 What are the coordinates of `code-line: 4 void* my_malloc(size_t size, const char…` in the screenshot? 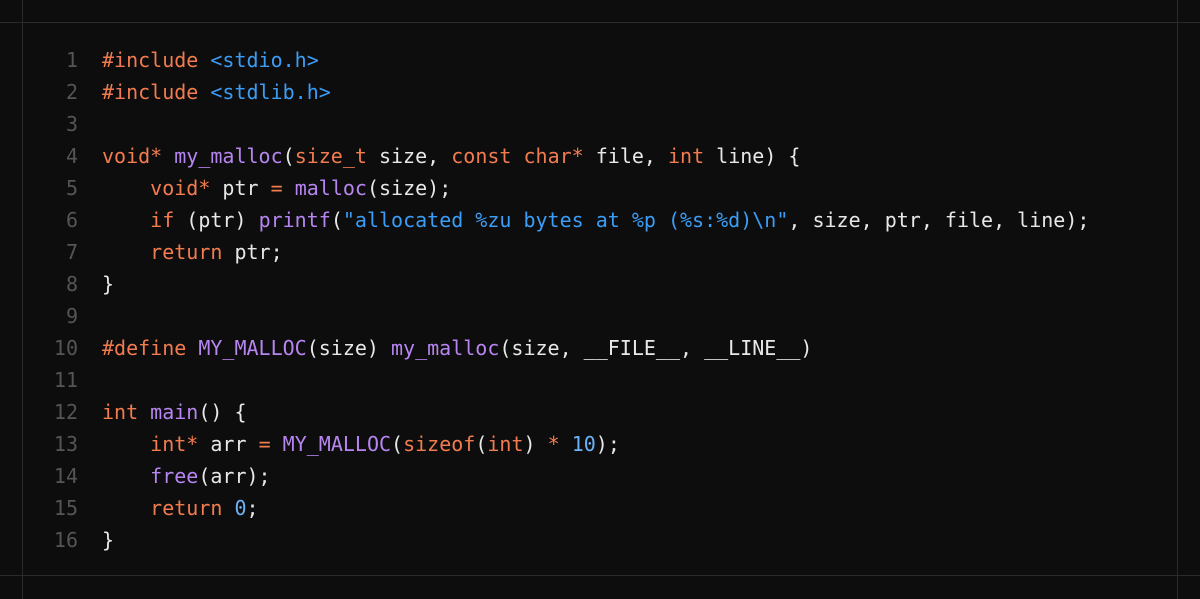 It's located at (600, 156).